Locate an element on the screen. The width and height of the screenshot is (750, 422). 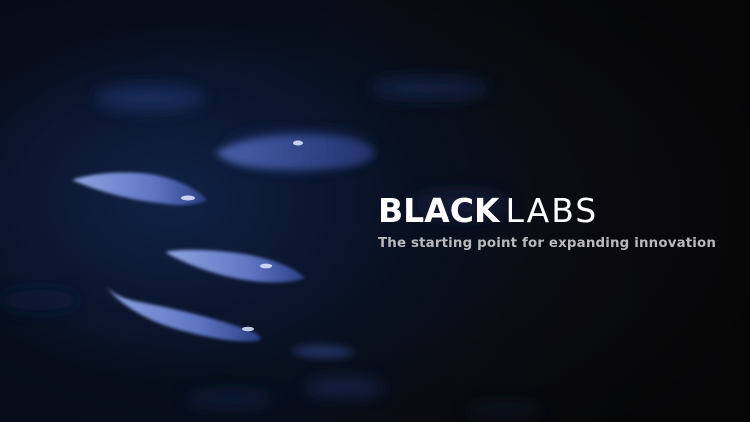
blacklabs-wordmark: BLACK LABS is located at coordinates (488, 209).